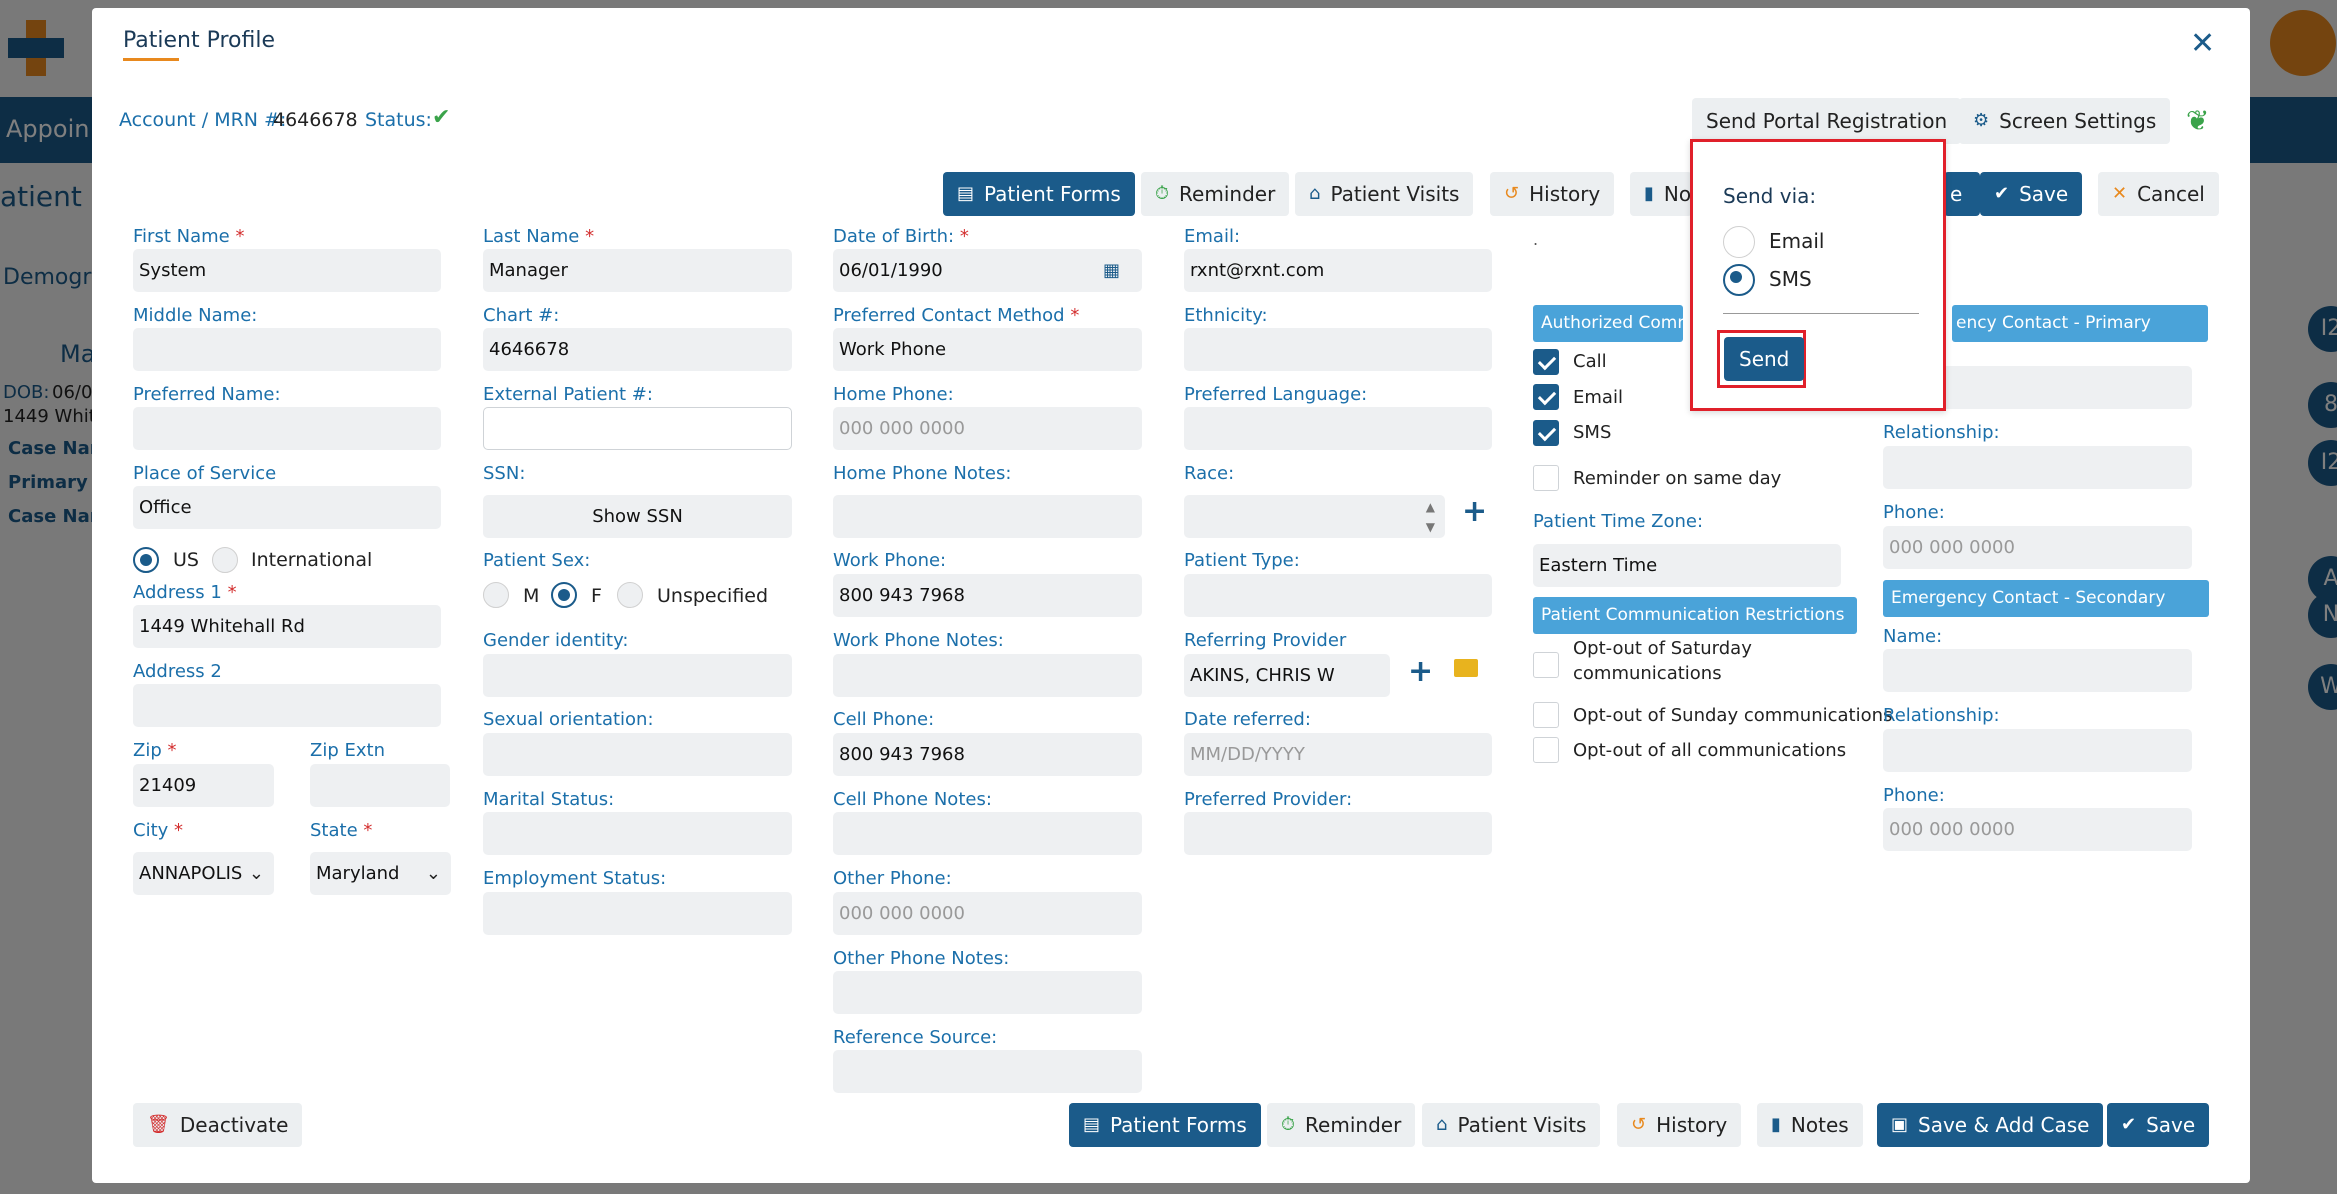  Describe the element at coordinates (1338, 349) in the screenshot. I see `ethnicity-input` at that location.